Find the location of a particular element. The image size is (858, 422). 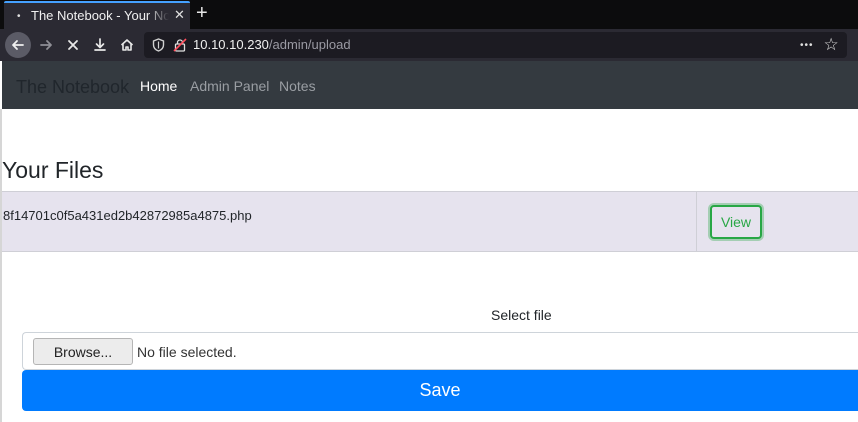

nav-link-home: Home is located at coordinates (158, 86).